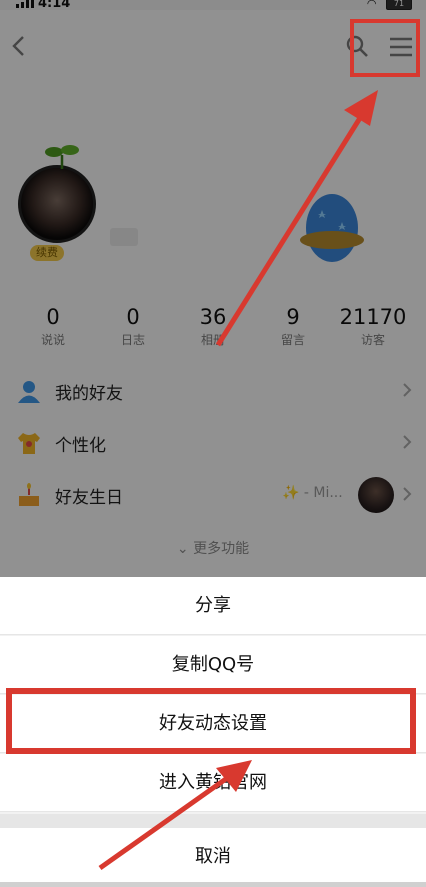 The width and height of the screenshot is (426, 887). What do you see at coordinates (175, 815) in the screenshot?
I see `arrow-to-feed-settings-icon` at bounding box center [175, 815].